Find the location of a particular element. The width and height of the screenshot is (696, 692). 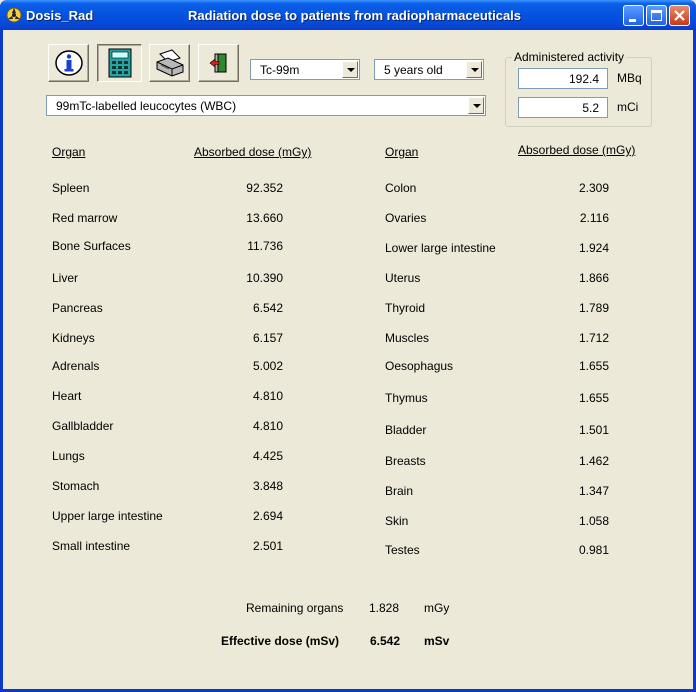

organ-name: Lungs is located at coordinates (68, 456).